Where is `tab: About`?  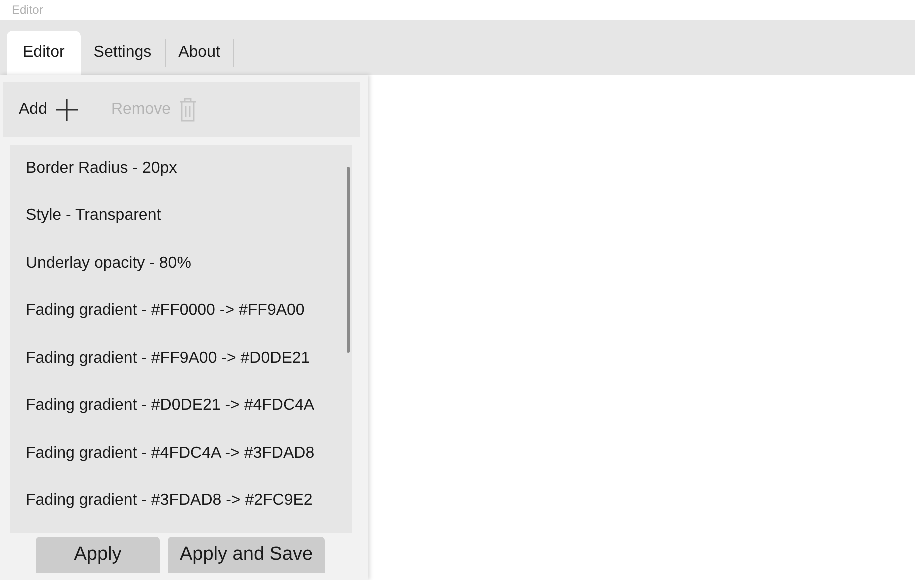
tab: About is located at coordinates (200, 53).